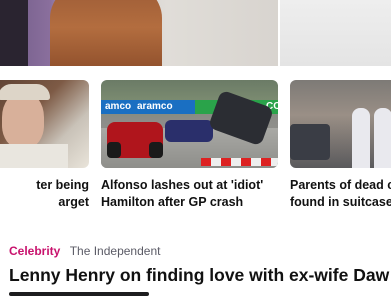  What do you see at coordinates (182, 185) in the screenshot?
I see `story-title-line: Alfonso lashes out at 'idiot'` at bounding box center [182, 185].